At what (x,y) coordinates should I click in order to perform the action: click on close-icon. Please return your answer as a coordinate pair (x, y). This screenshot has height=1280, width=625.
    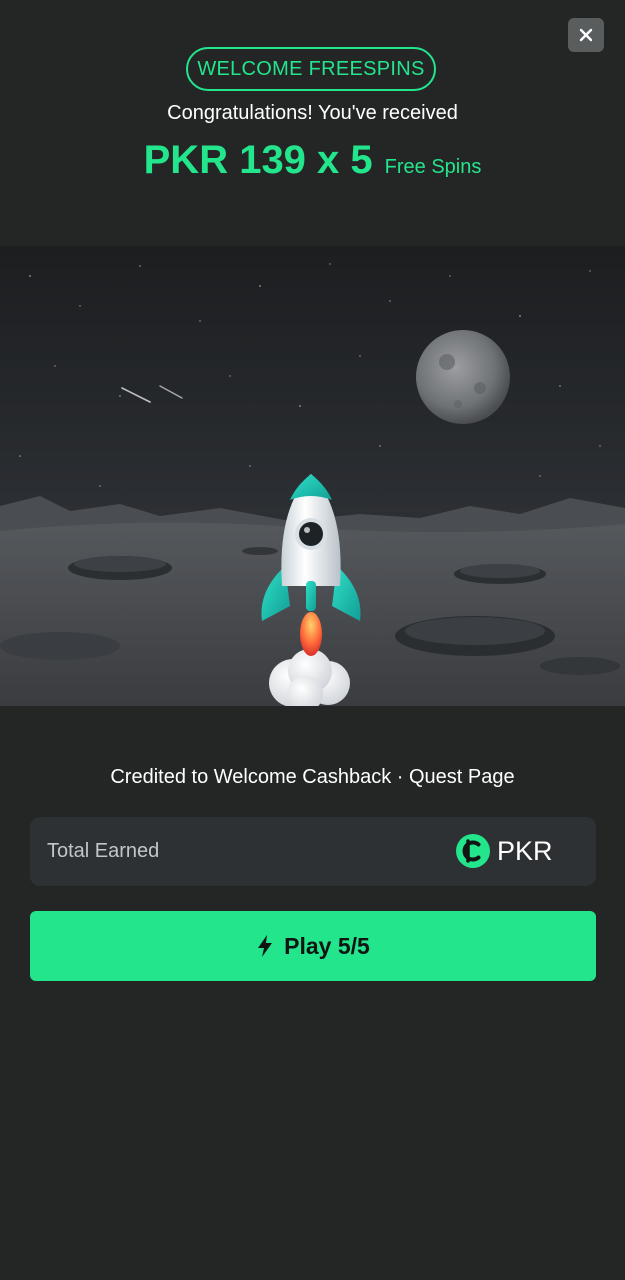
    Looking at the image, I should click on (586, 35).